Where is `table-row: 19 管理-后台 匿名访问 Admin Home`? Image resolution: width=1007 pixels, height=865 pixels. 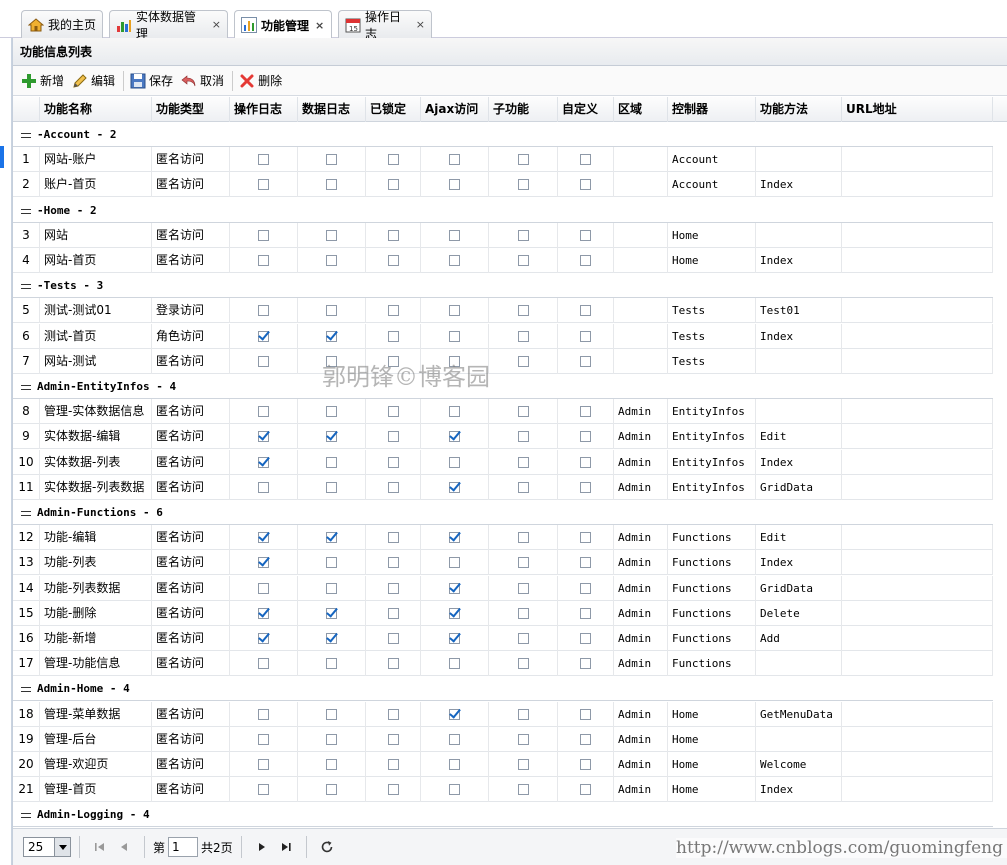
table-row: 19 管理-后台 匿名访问 Admin Home is located at coordinates (503, 739).